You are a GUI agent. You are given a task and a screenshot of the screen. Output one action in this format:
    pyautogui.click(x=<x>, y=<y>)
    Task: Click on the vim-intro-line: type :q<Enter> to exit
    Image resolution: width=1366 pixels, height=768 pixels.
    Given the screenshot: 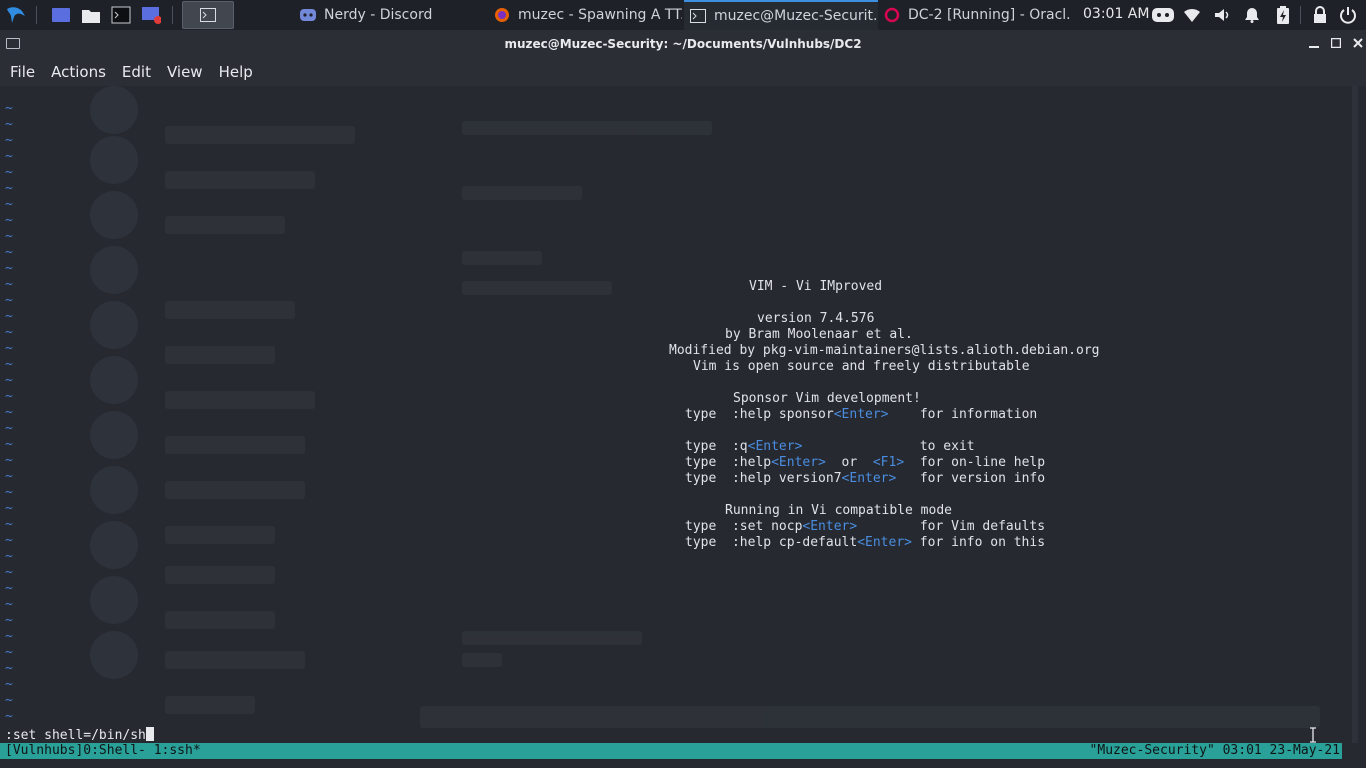 What is the action you would take?
    pyautogui.click(x=683, y=447)
    